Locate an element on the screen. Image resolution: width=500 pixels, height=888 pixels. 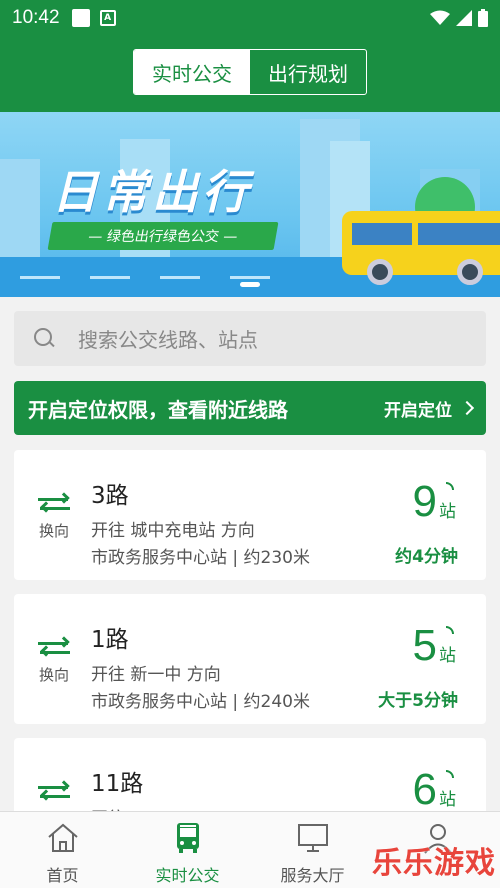
home-icon is located at coordinates (62, 837).